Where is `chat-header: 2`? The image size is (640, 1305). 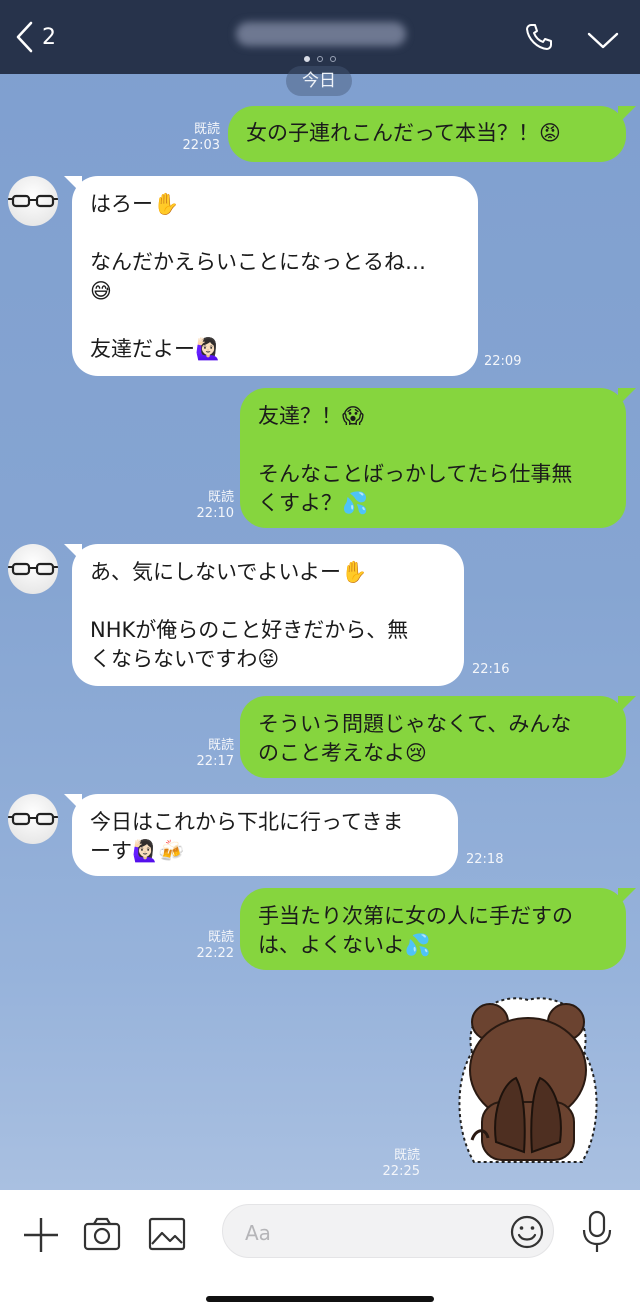
chat-header: 2 is located at coordinates (320, 37).